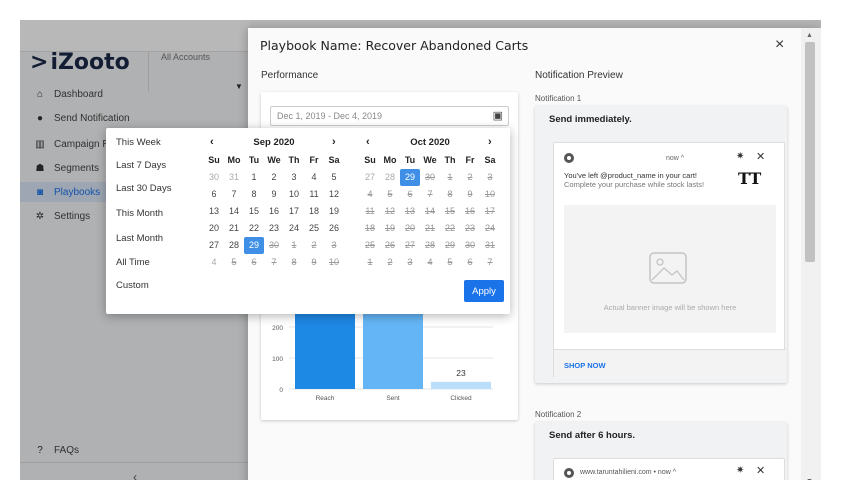 The height and width of the screenshot is (500, 841). Describe the element at coordinates (809, 35) in the screenshot. I see `scroll-up-icon: ▲` at that location.